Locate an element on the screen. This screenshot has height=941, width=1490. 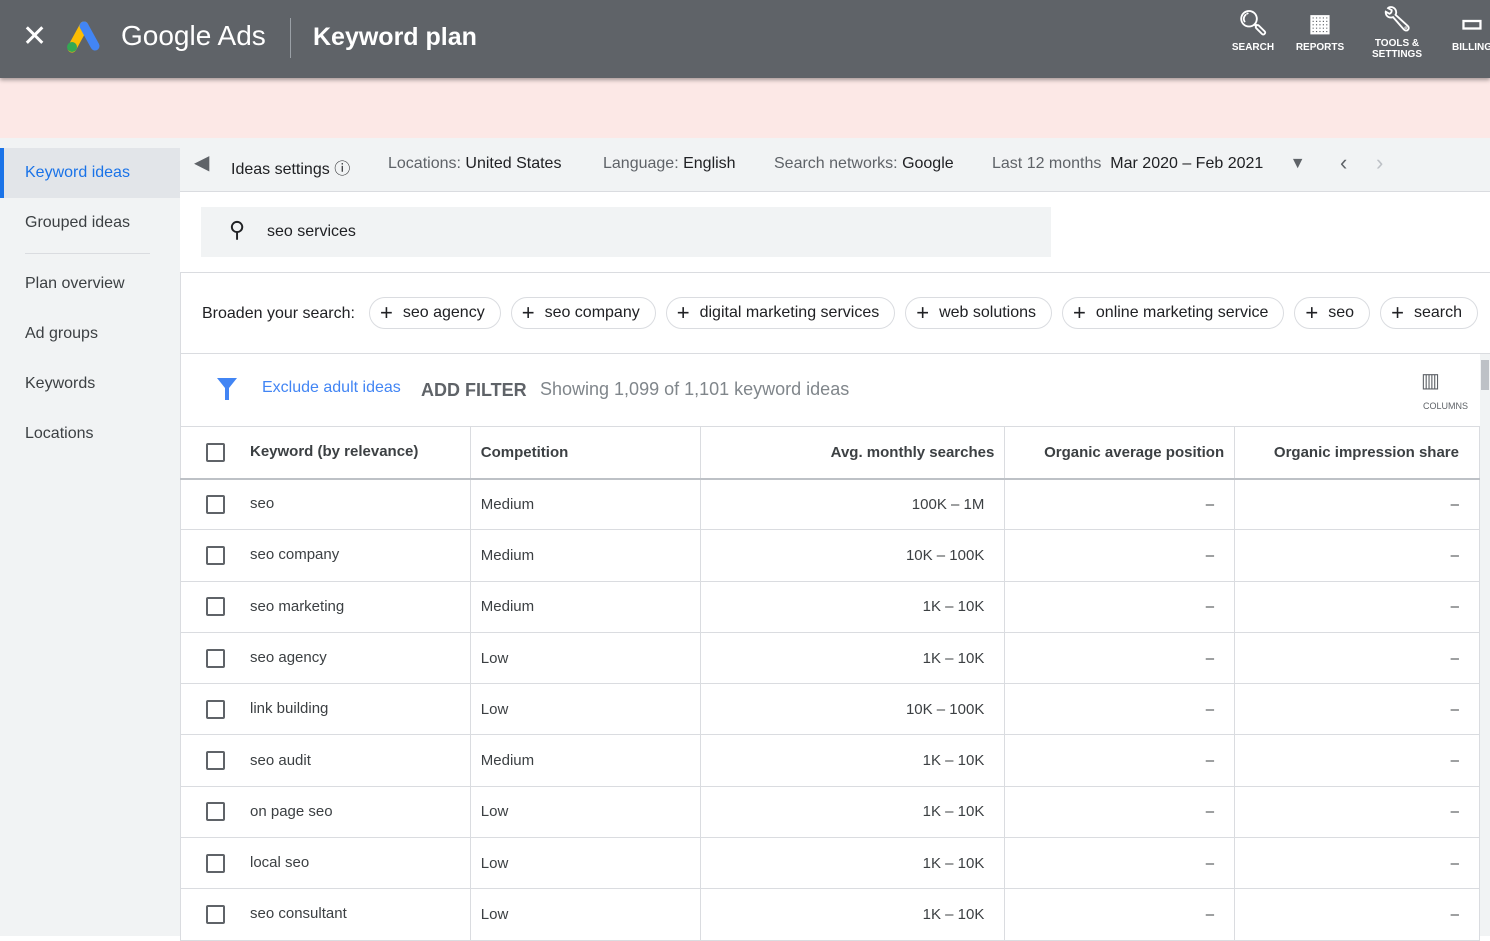
locations-setting: Locations: United States is located at coordinates (474, 164).